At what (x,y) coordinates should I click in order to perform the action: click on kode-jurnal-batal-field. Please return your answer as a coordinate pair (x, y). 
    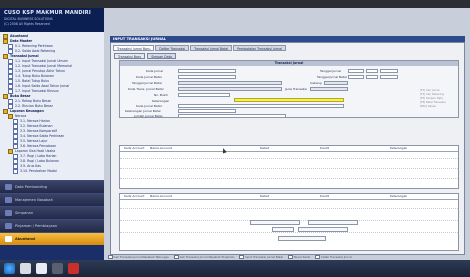
    Looking at the image, I should click on (207, 77).